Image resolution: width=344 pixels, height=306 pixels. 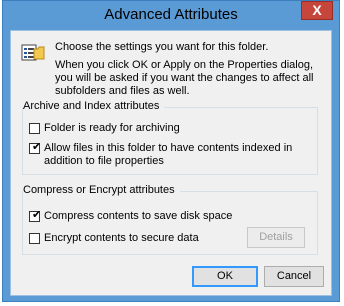 I want to click on encrypt-checkbox, so click(x=34, y=238).